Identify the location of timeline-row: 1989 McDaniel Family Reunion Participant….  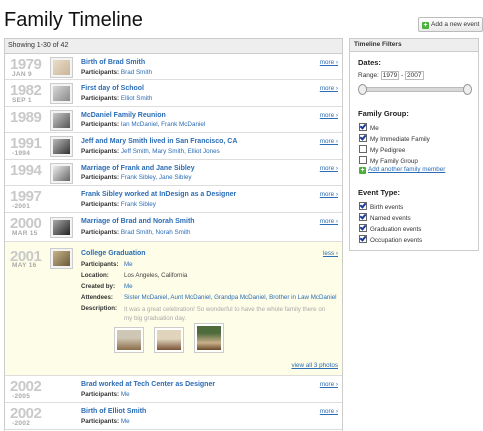
(173, 120).